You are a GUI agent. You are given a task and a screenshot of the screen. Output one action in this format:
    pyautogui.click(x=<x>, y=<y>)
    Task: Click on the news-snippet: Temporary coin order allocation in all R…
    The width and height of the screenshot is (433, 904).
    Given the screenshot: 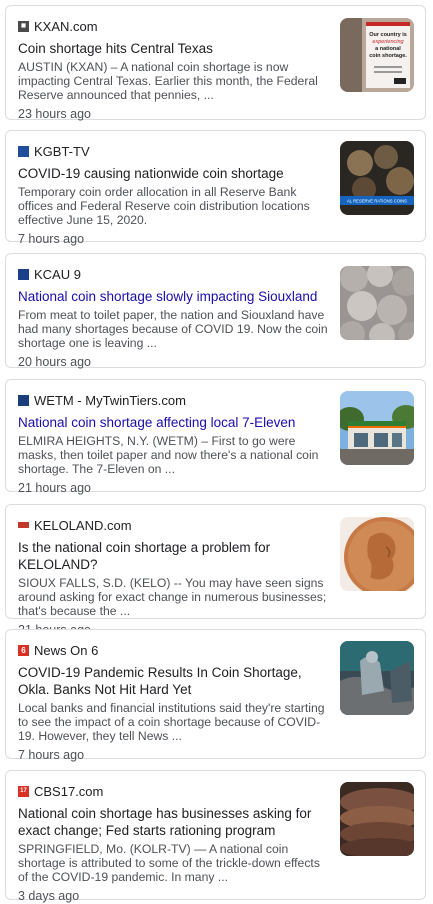 What is the action you would take?
    pyautogui.click(x=164, y=206)
    